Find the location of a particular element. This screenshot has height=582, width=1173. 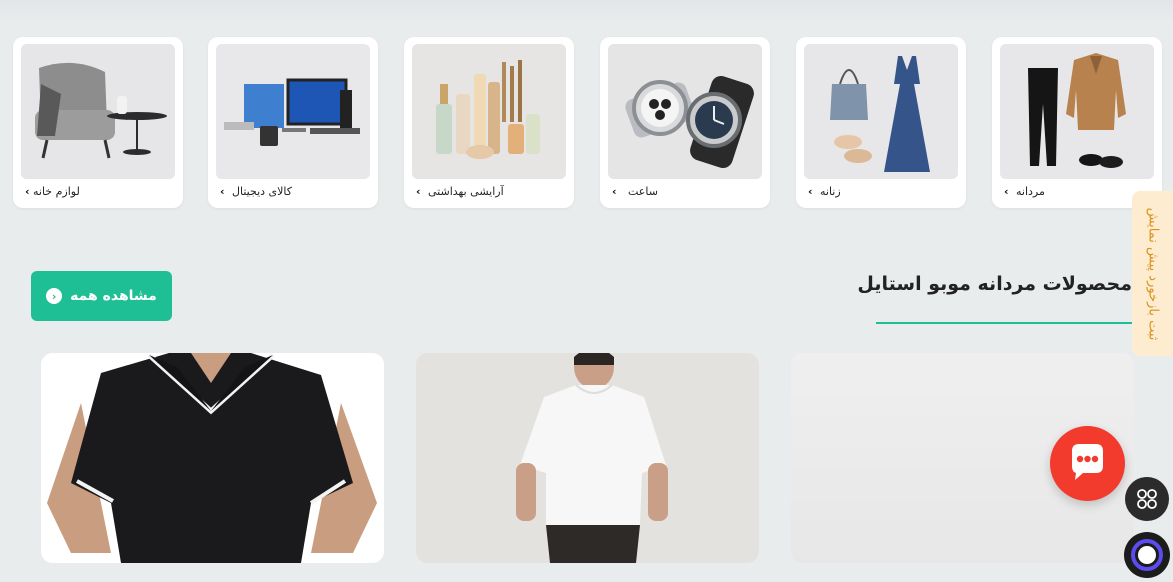

grid-menu-icon is located at coordinates (1147, 499).